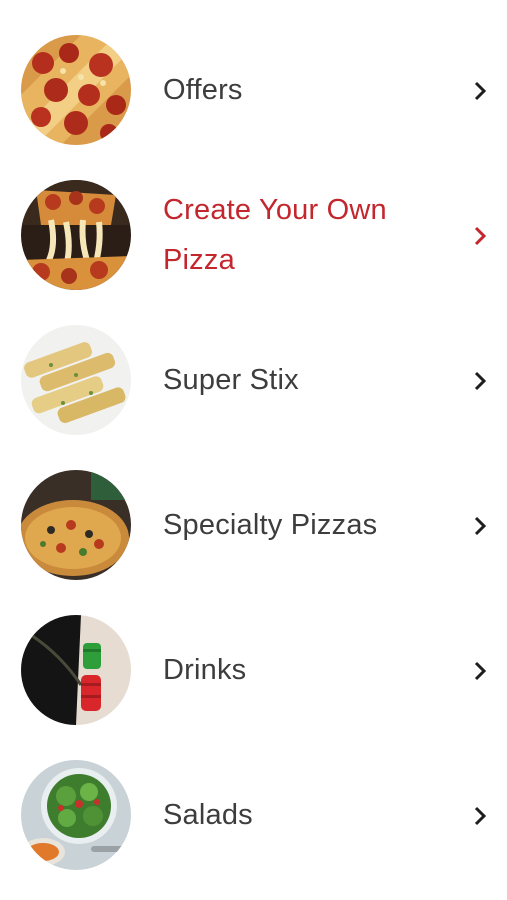 Image resolution: width=507 pixels, height=900 pixels. I want to click on pepperoni-pizza-image, so click(76, 90).